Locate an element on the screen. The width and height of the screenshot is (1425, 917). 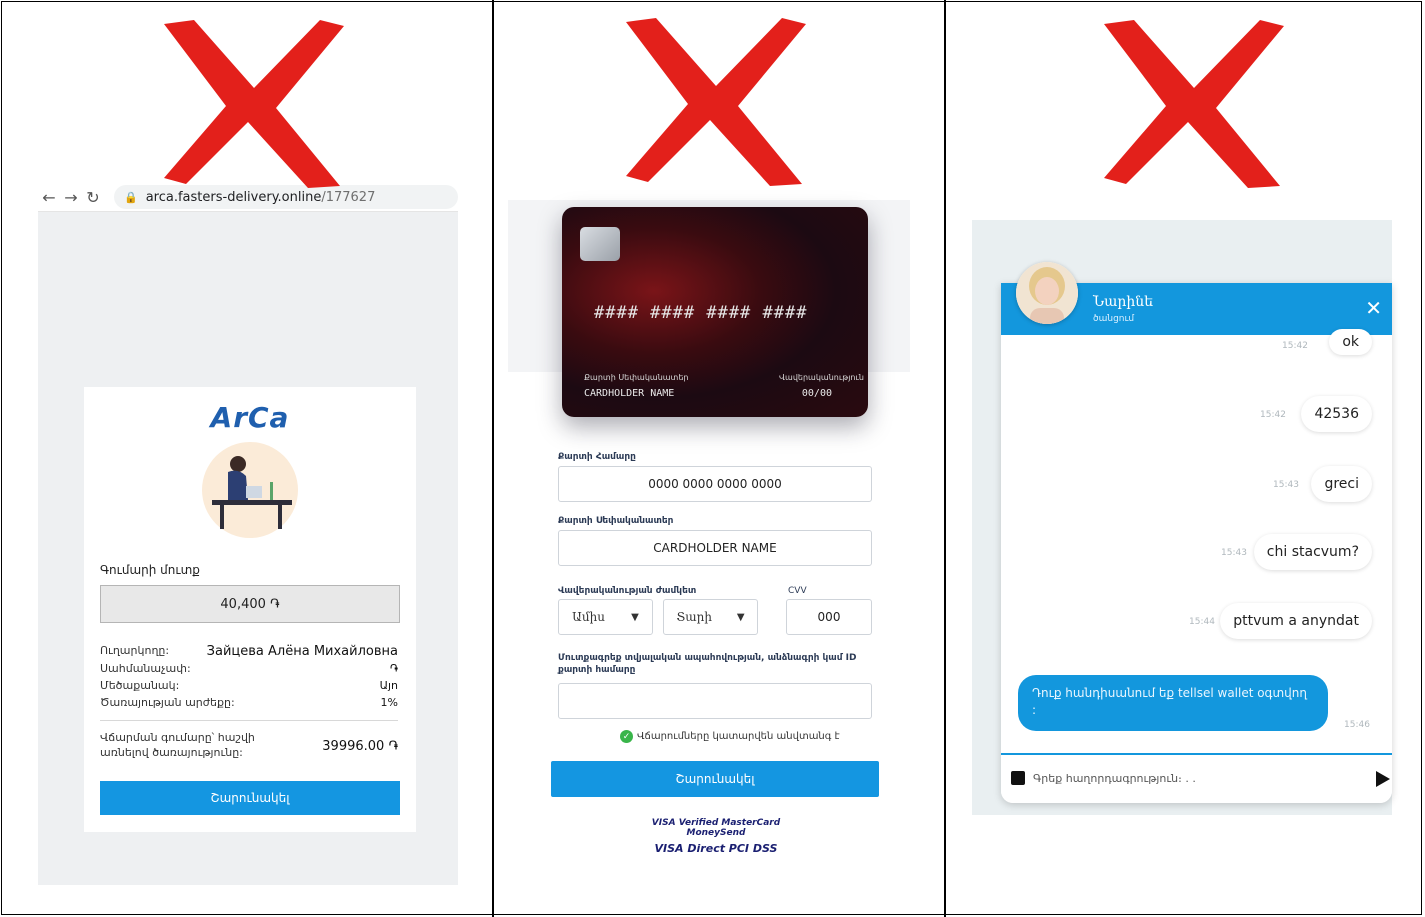
url-path: /177627 is located at coordinates (348, 197).